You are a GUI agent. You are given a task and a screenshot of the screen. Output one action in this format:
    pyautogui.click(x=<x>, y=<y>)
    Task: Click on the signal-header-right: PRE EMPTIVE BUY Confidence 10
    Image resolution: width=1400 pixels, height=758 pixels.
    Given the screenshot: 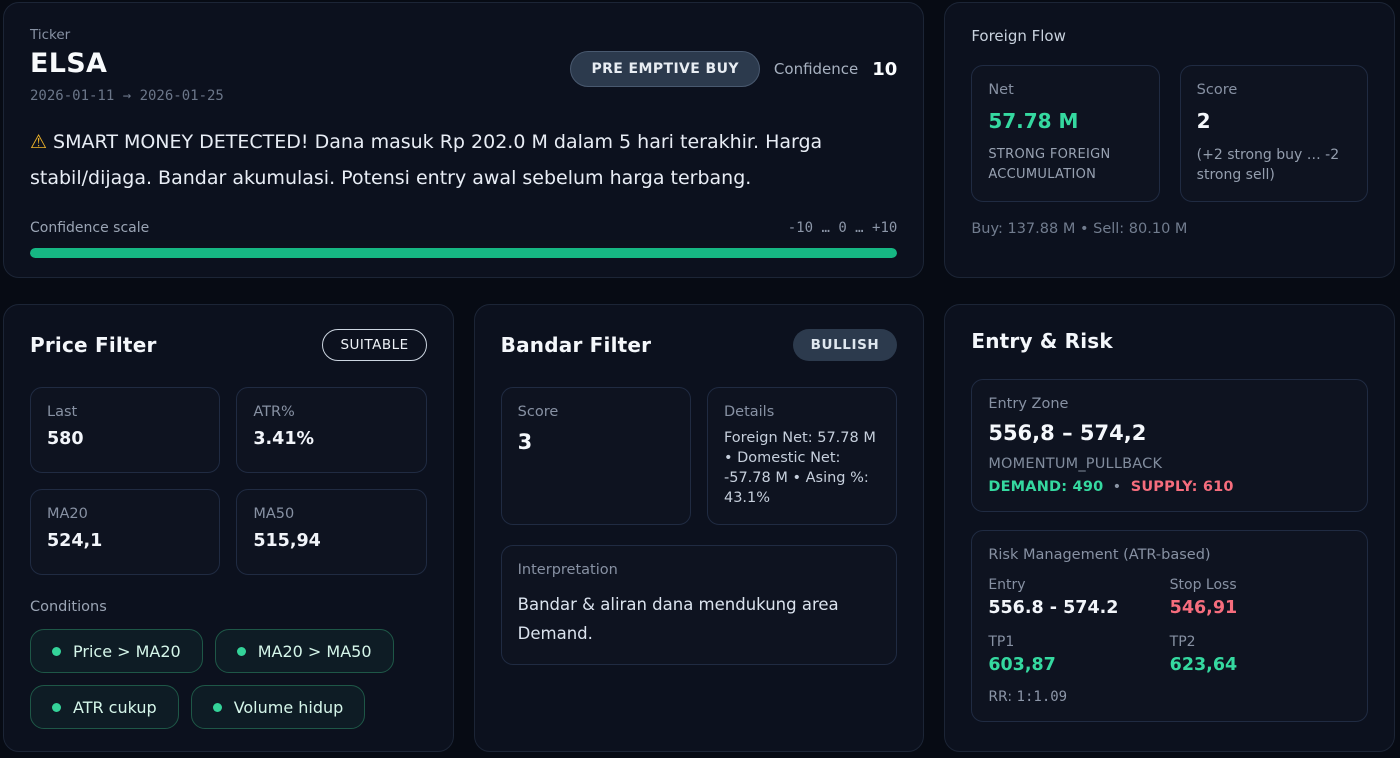 What is the action you would take?
    pyautogui.click(x=733, y=69)
    